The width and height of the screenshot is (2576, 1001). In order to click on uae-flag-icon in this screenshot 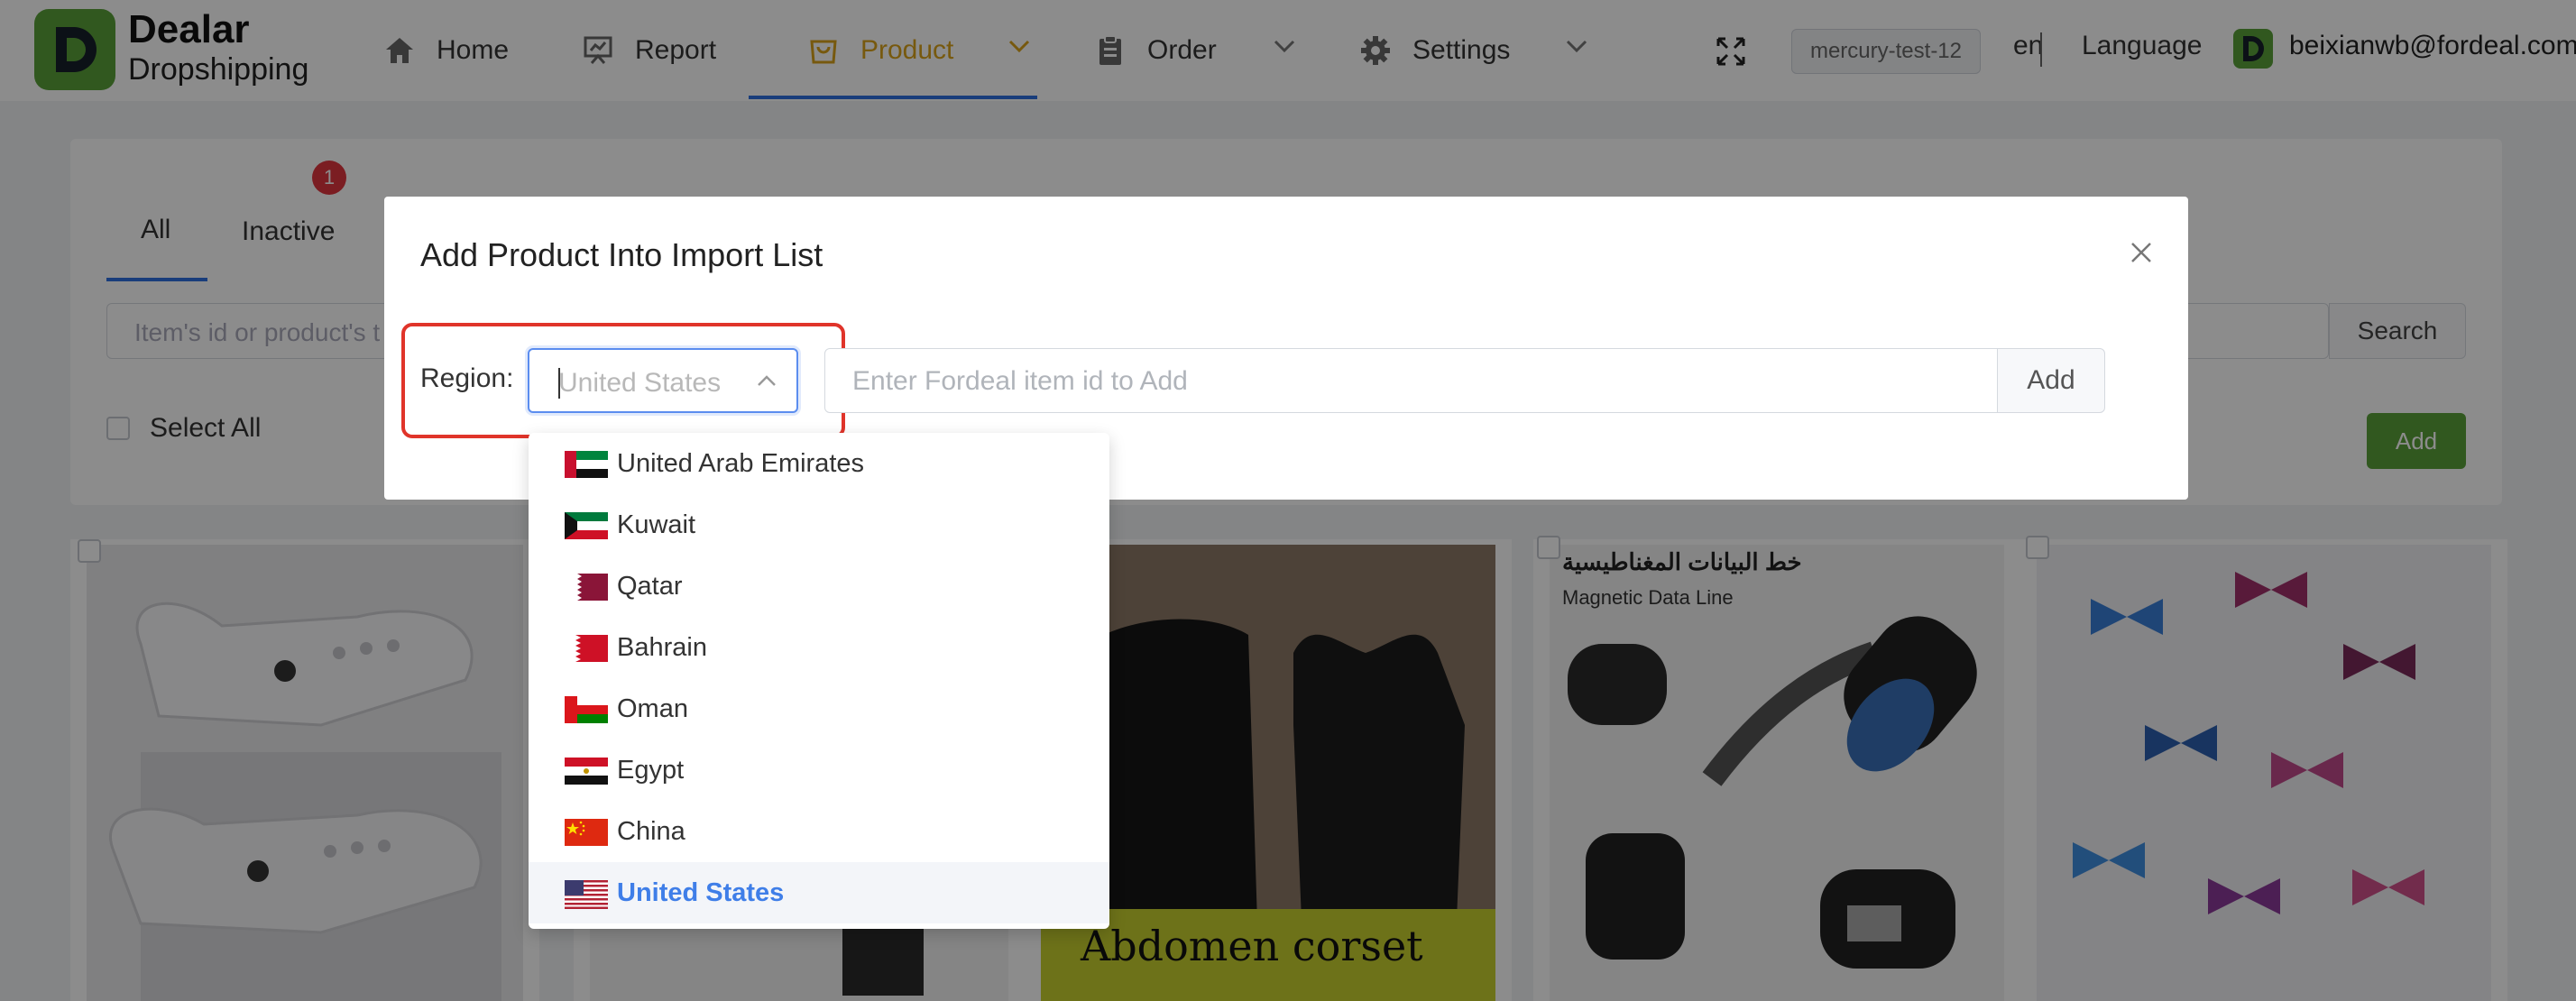, I will do `click(586, 465)`.